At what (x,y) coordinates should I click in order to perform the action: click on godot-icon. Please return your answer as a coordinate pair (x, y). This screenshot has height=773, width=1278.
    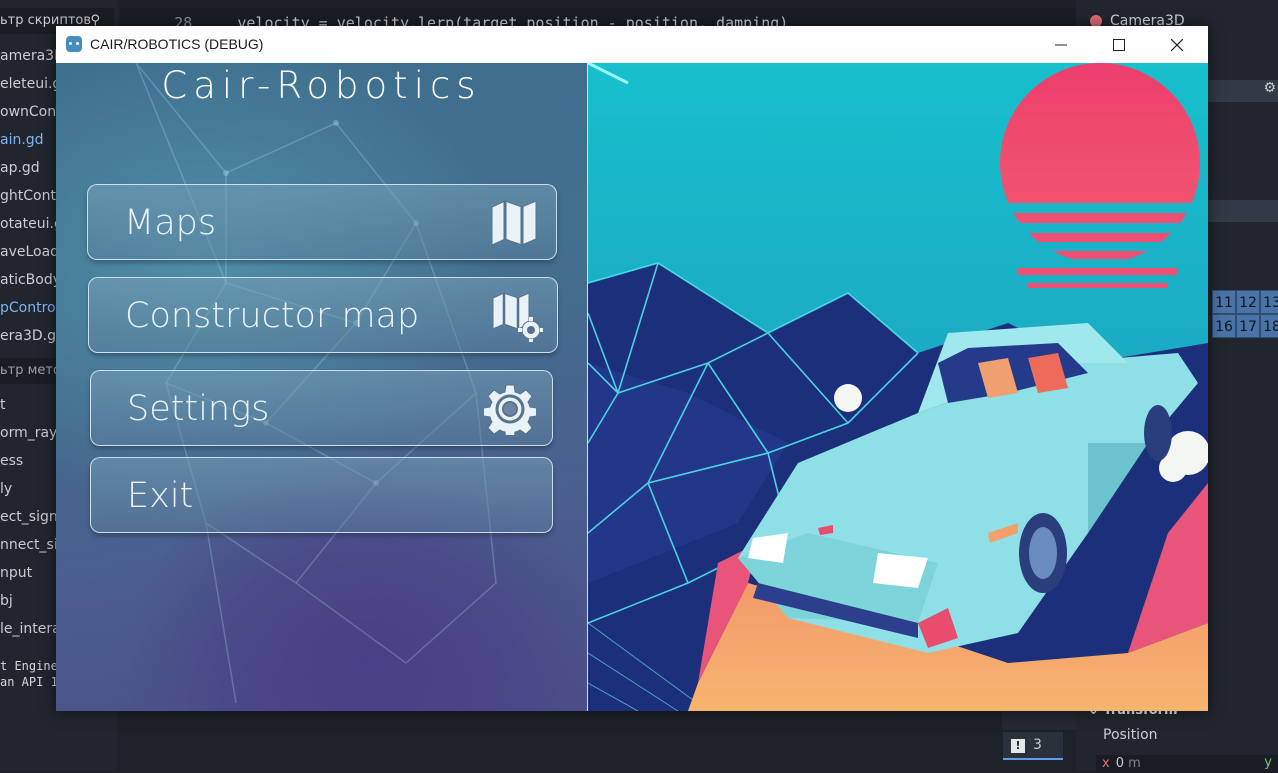
    Looking at the image, I should click on (74, 44).